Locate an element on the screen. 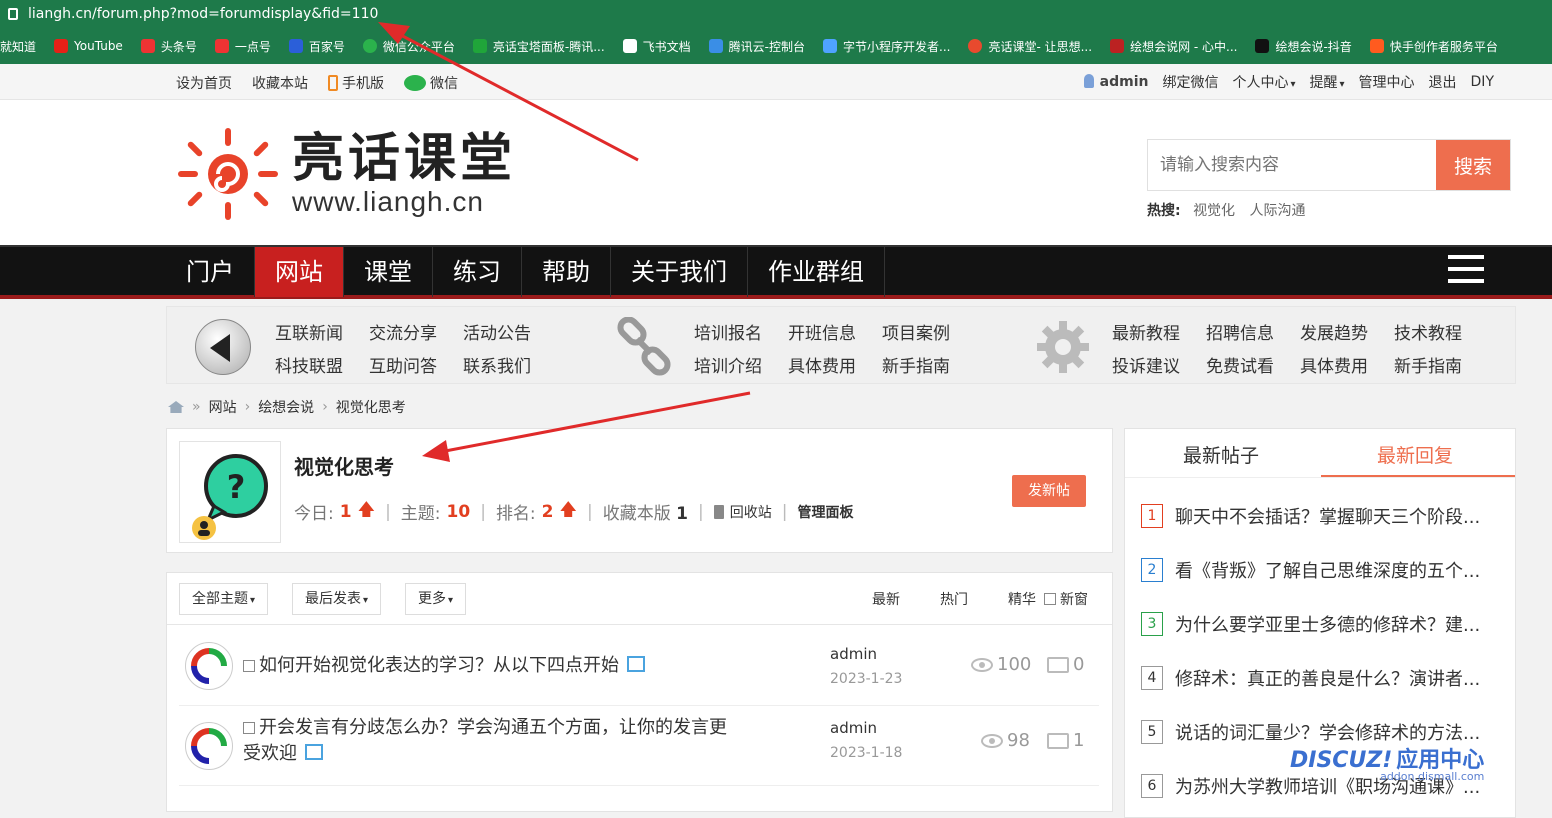 This screenshot has height=818, width=1552. back-arrow-icon is located at coordinates (223, 347).